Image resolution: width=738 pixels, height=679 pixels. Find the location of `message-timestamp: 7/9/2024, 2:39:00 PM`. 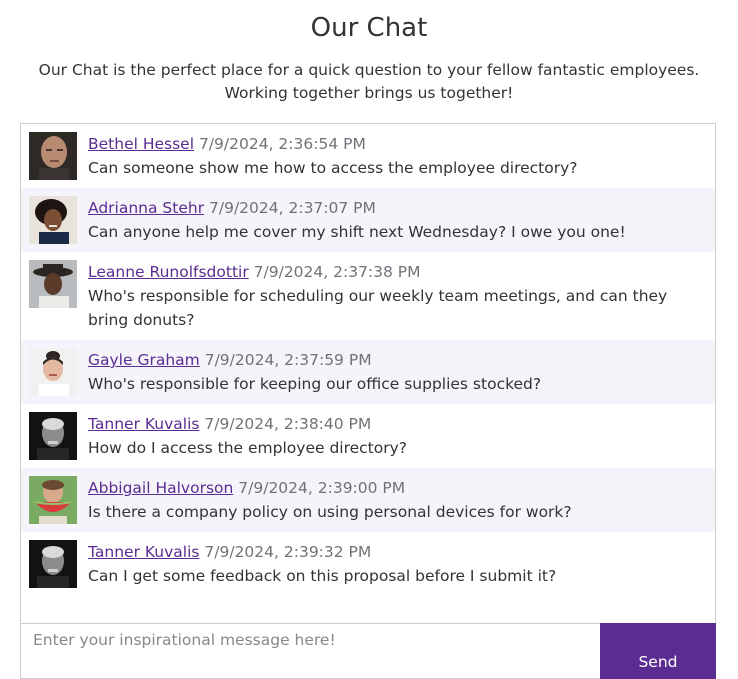

message-timestamp: 7/9/2024, 2:39:00 PM is located at coordinates (322, 488).